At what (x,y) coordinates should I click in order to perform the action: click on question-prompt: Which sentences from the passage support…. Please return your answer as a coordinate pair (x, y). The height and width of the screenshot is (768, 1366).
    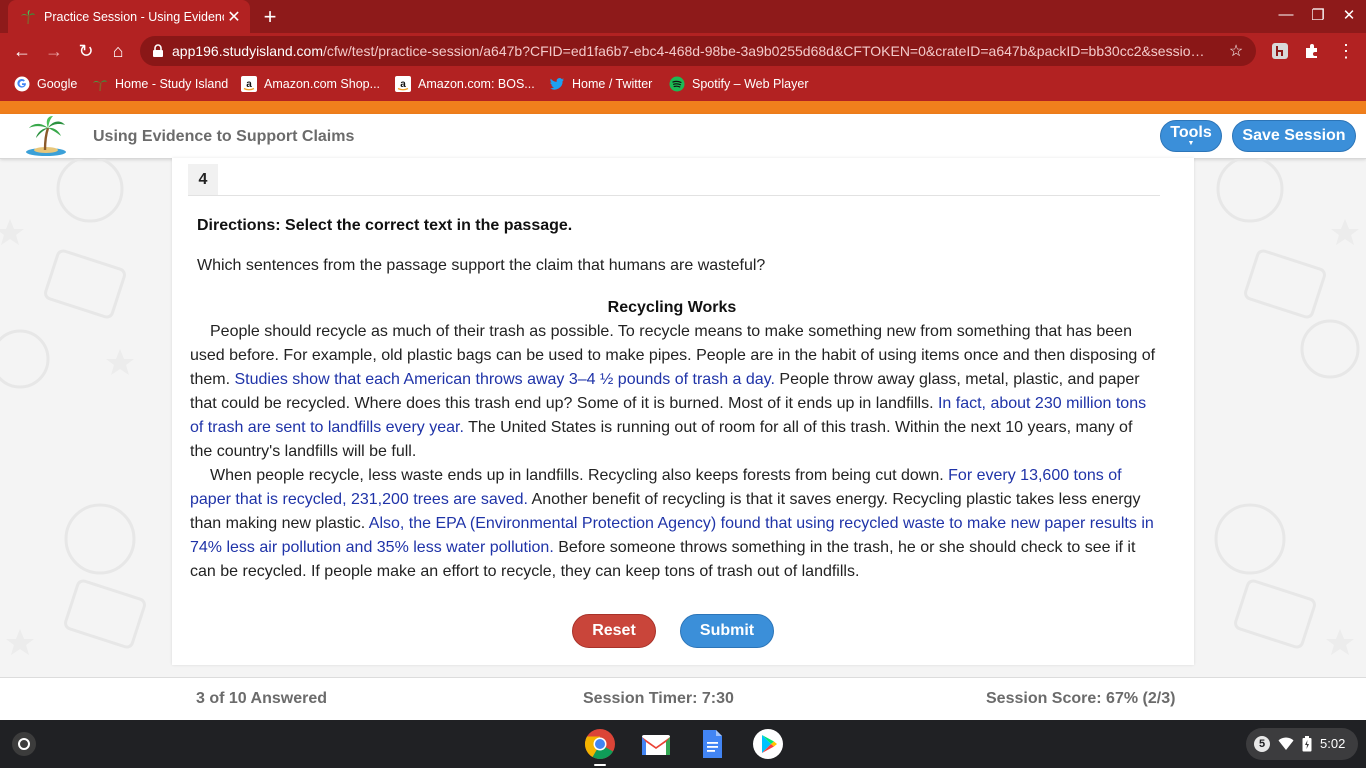
    Looking at the image, I should click on (481, 265).